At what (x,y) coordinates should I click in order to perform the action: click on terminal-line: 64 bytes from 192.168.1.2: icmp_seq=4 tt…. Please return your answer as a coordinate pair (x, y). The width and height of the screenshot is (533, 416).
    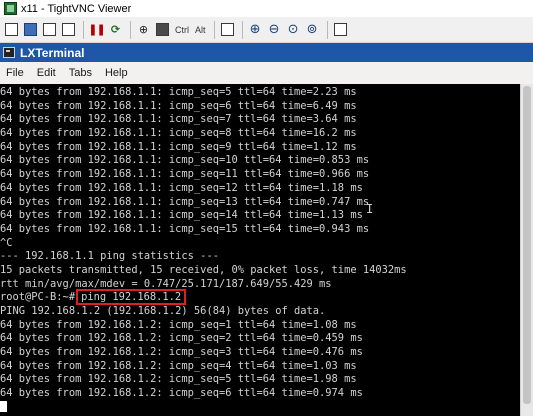
    Looking at the image, I should click on (178, 365).